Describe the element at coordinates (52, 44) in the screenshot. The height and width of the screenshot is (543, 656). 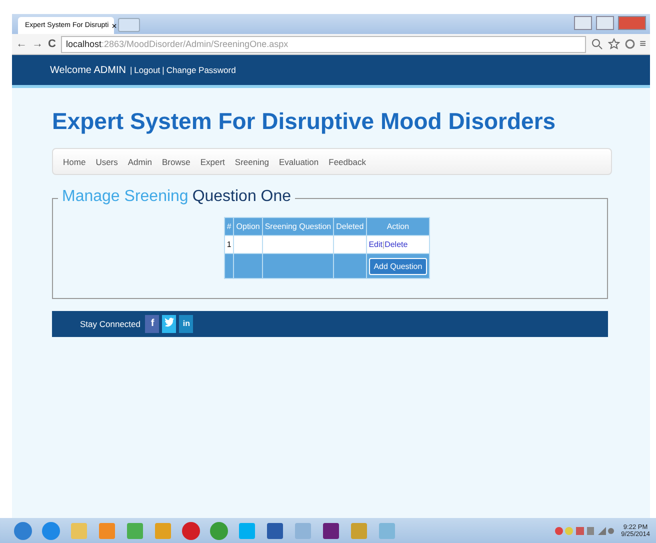
I see `reload-button: C` at that location.